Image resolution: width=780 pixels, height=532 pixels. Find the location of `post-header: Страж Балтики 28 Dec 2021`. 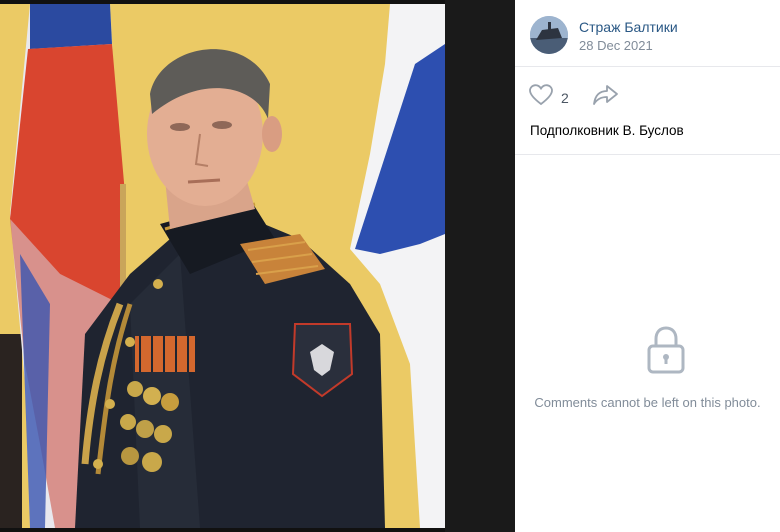

post-header: Страж Балтики 28 Dec 2021 is located at coordinates (647, 33).